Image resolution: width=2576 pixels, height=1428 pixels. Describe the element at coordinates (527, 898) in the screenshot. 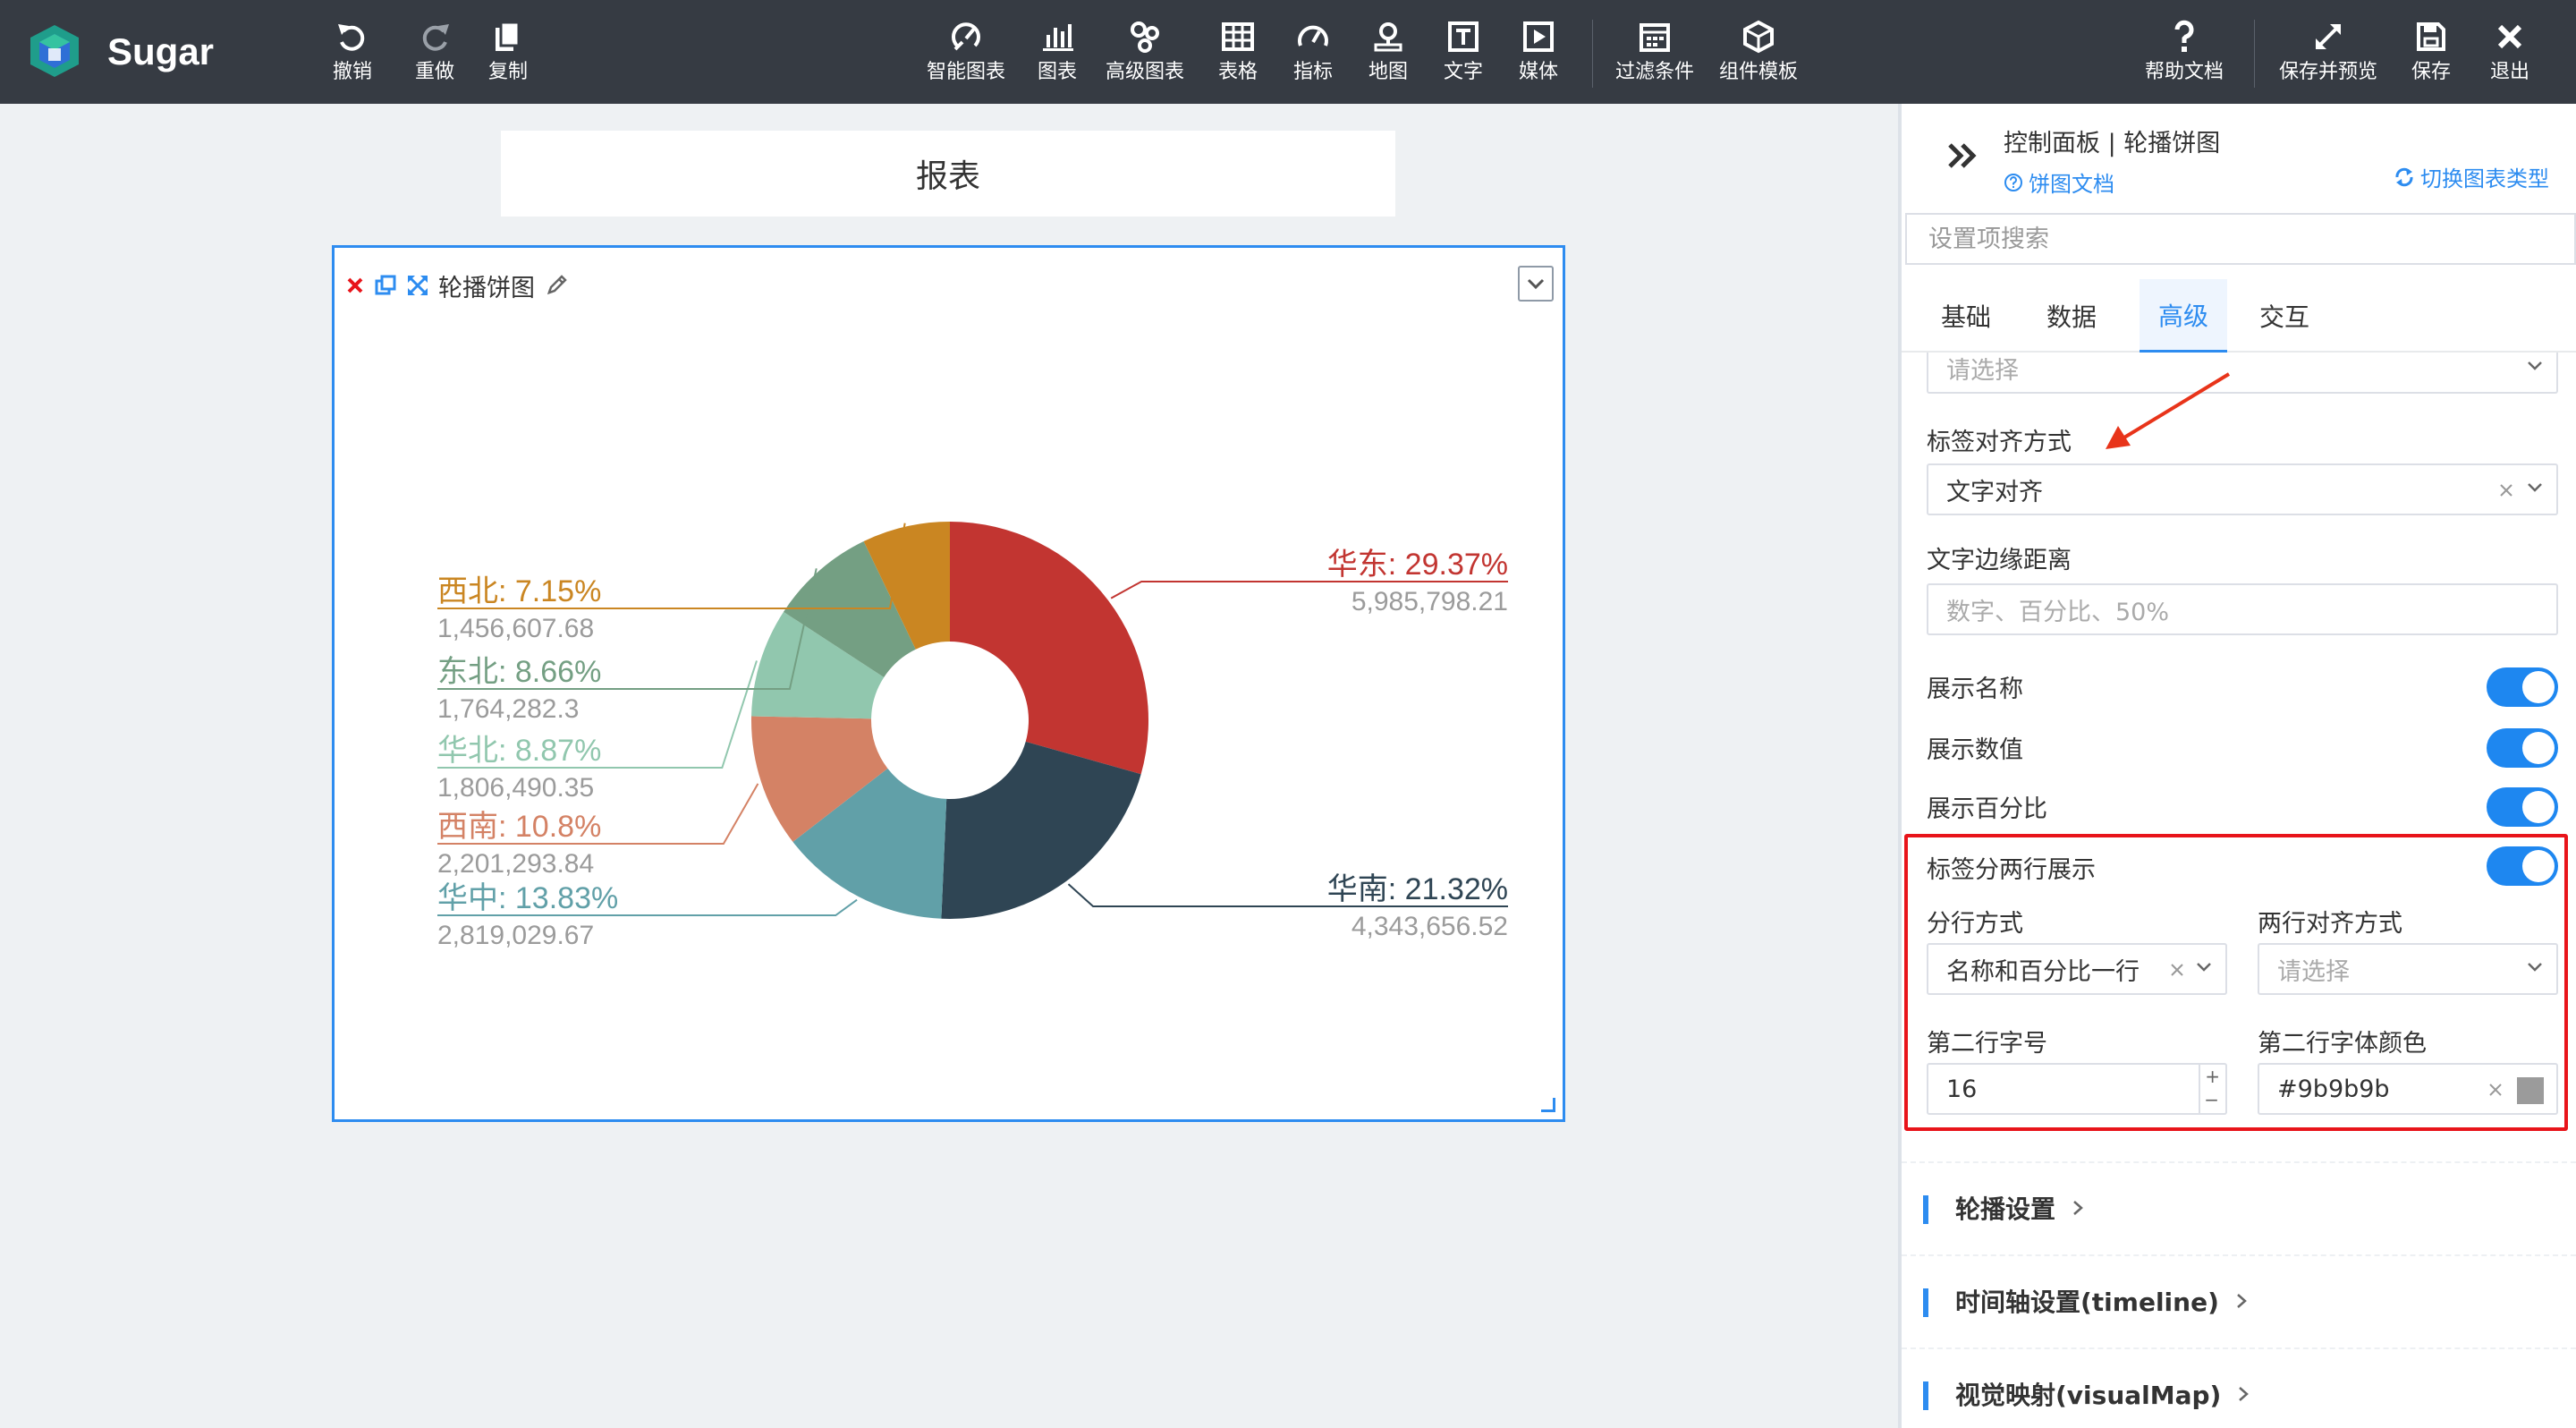

I see `slice-label-2: 华中: 13.83%` at that location.